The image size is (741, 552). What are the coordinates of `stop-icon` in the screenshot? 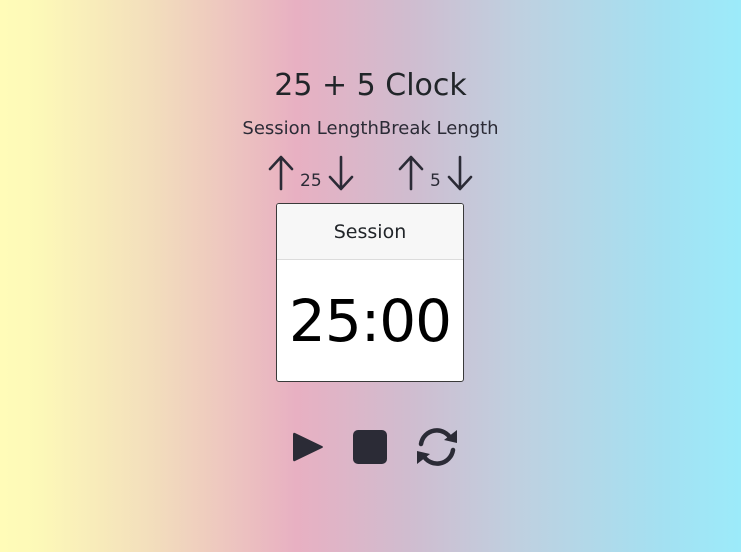 It's located at (370, 447).